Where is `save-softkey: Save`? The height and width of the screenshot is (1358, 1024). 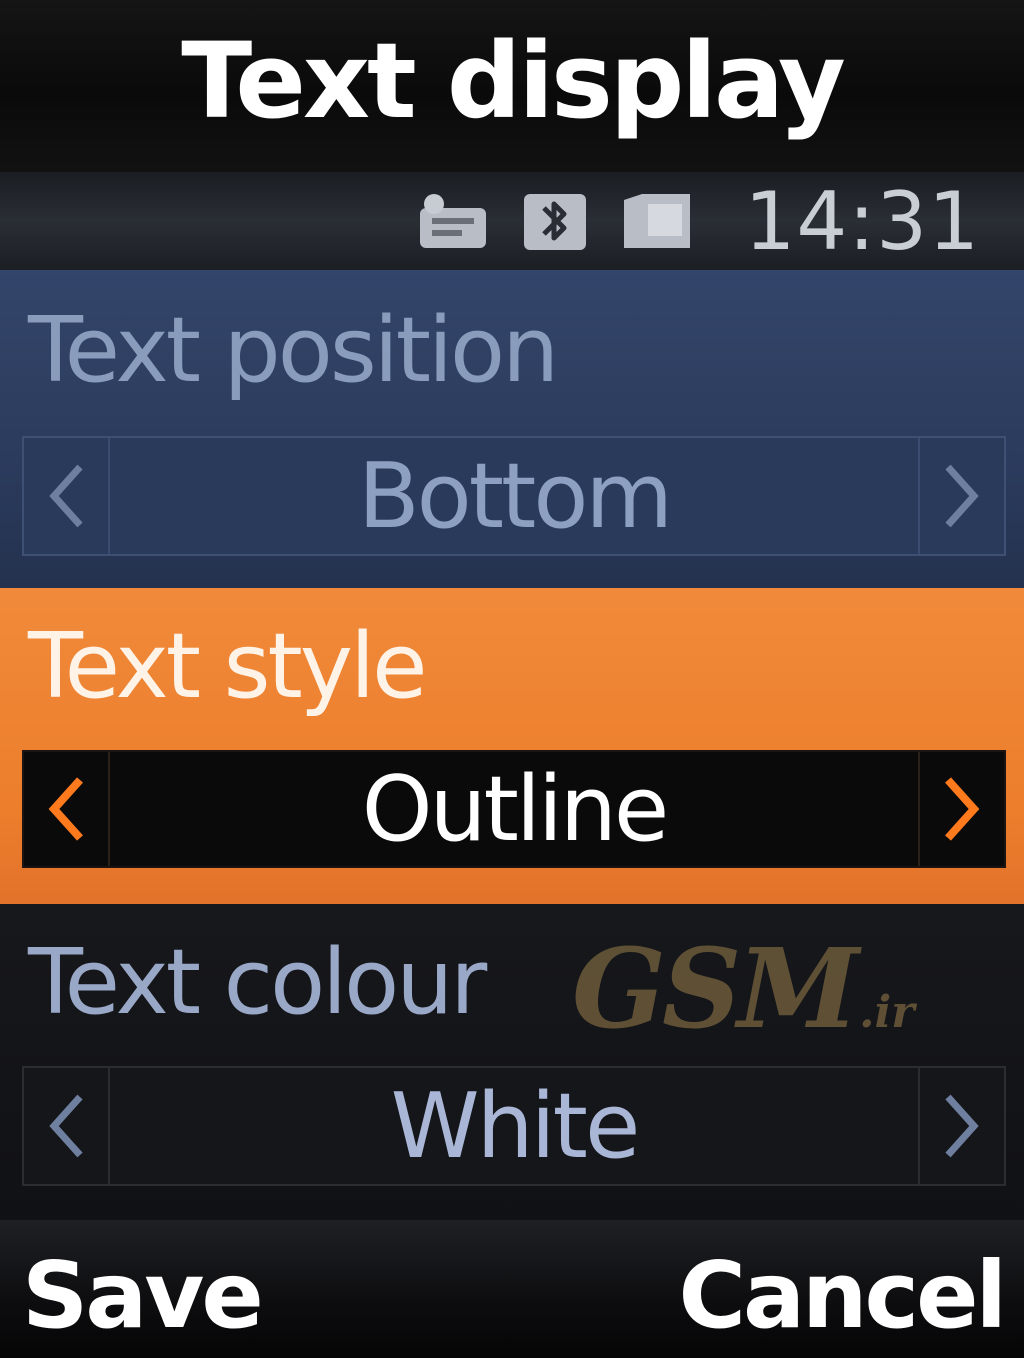
save-softkey: Save is located at coordinates (143, 1295).